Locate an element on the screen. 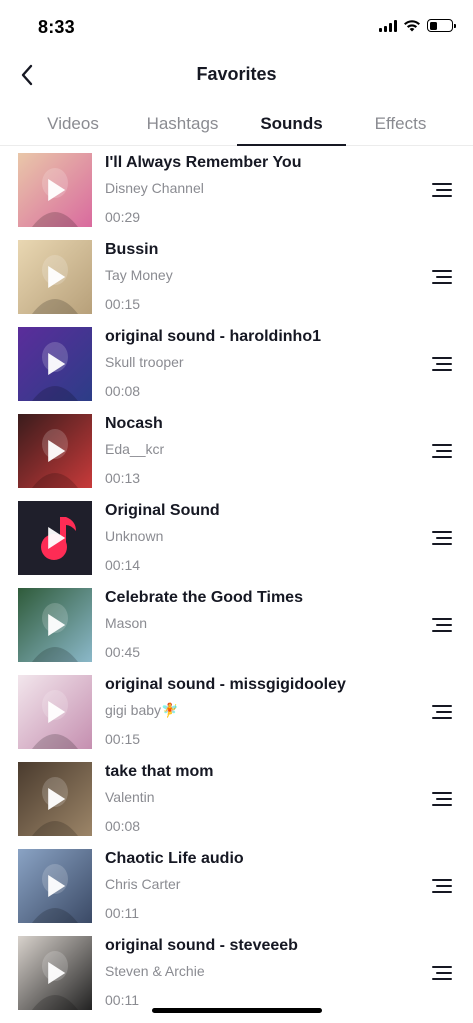 The height and width of the screenshot is (1023, 473). sound-row: Bussin Tay Money 00:15 is located at coordinates (236, 277).